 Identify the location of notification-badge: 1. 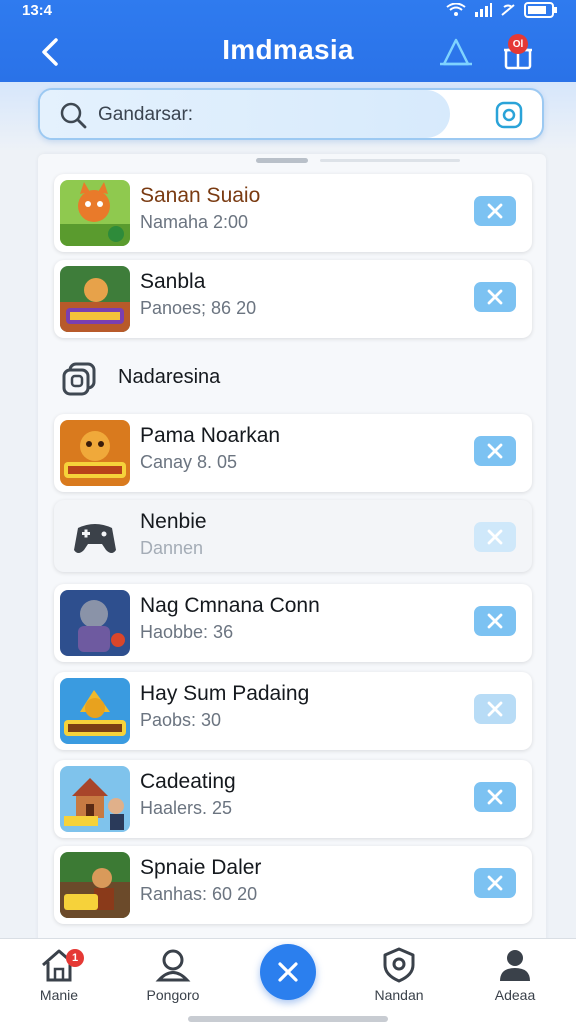
(75, 958).